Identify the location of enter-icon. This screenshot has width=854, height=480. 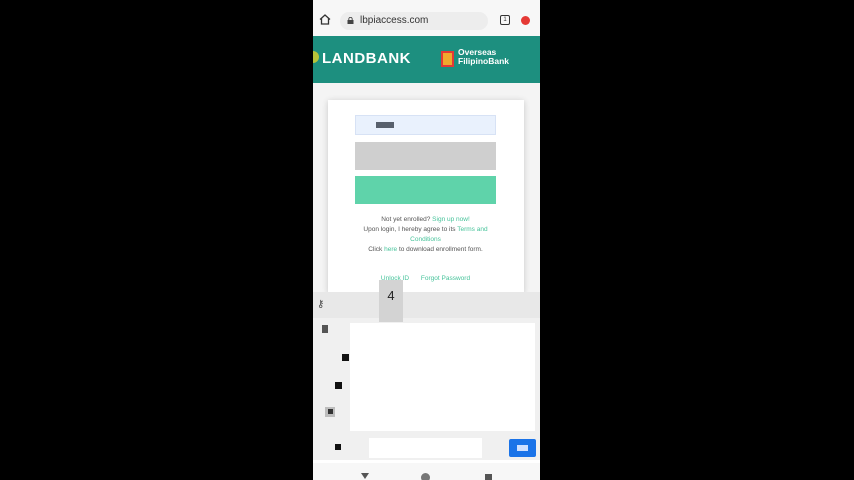
(522, 448).